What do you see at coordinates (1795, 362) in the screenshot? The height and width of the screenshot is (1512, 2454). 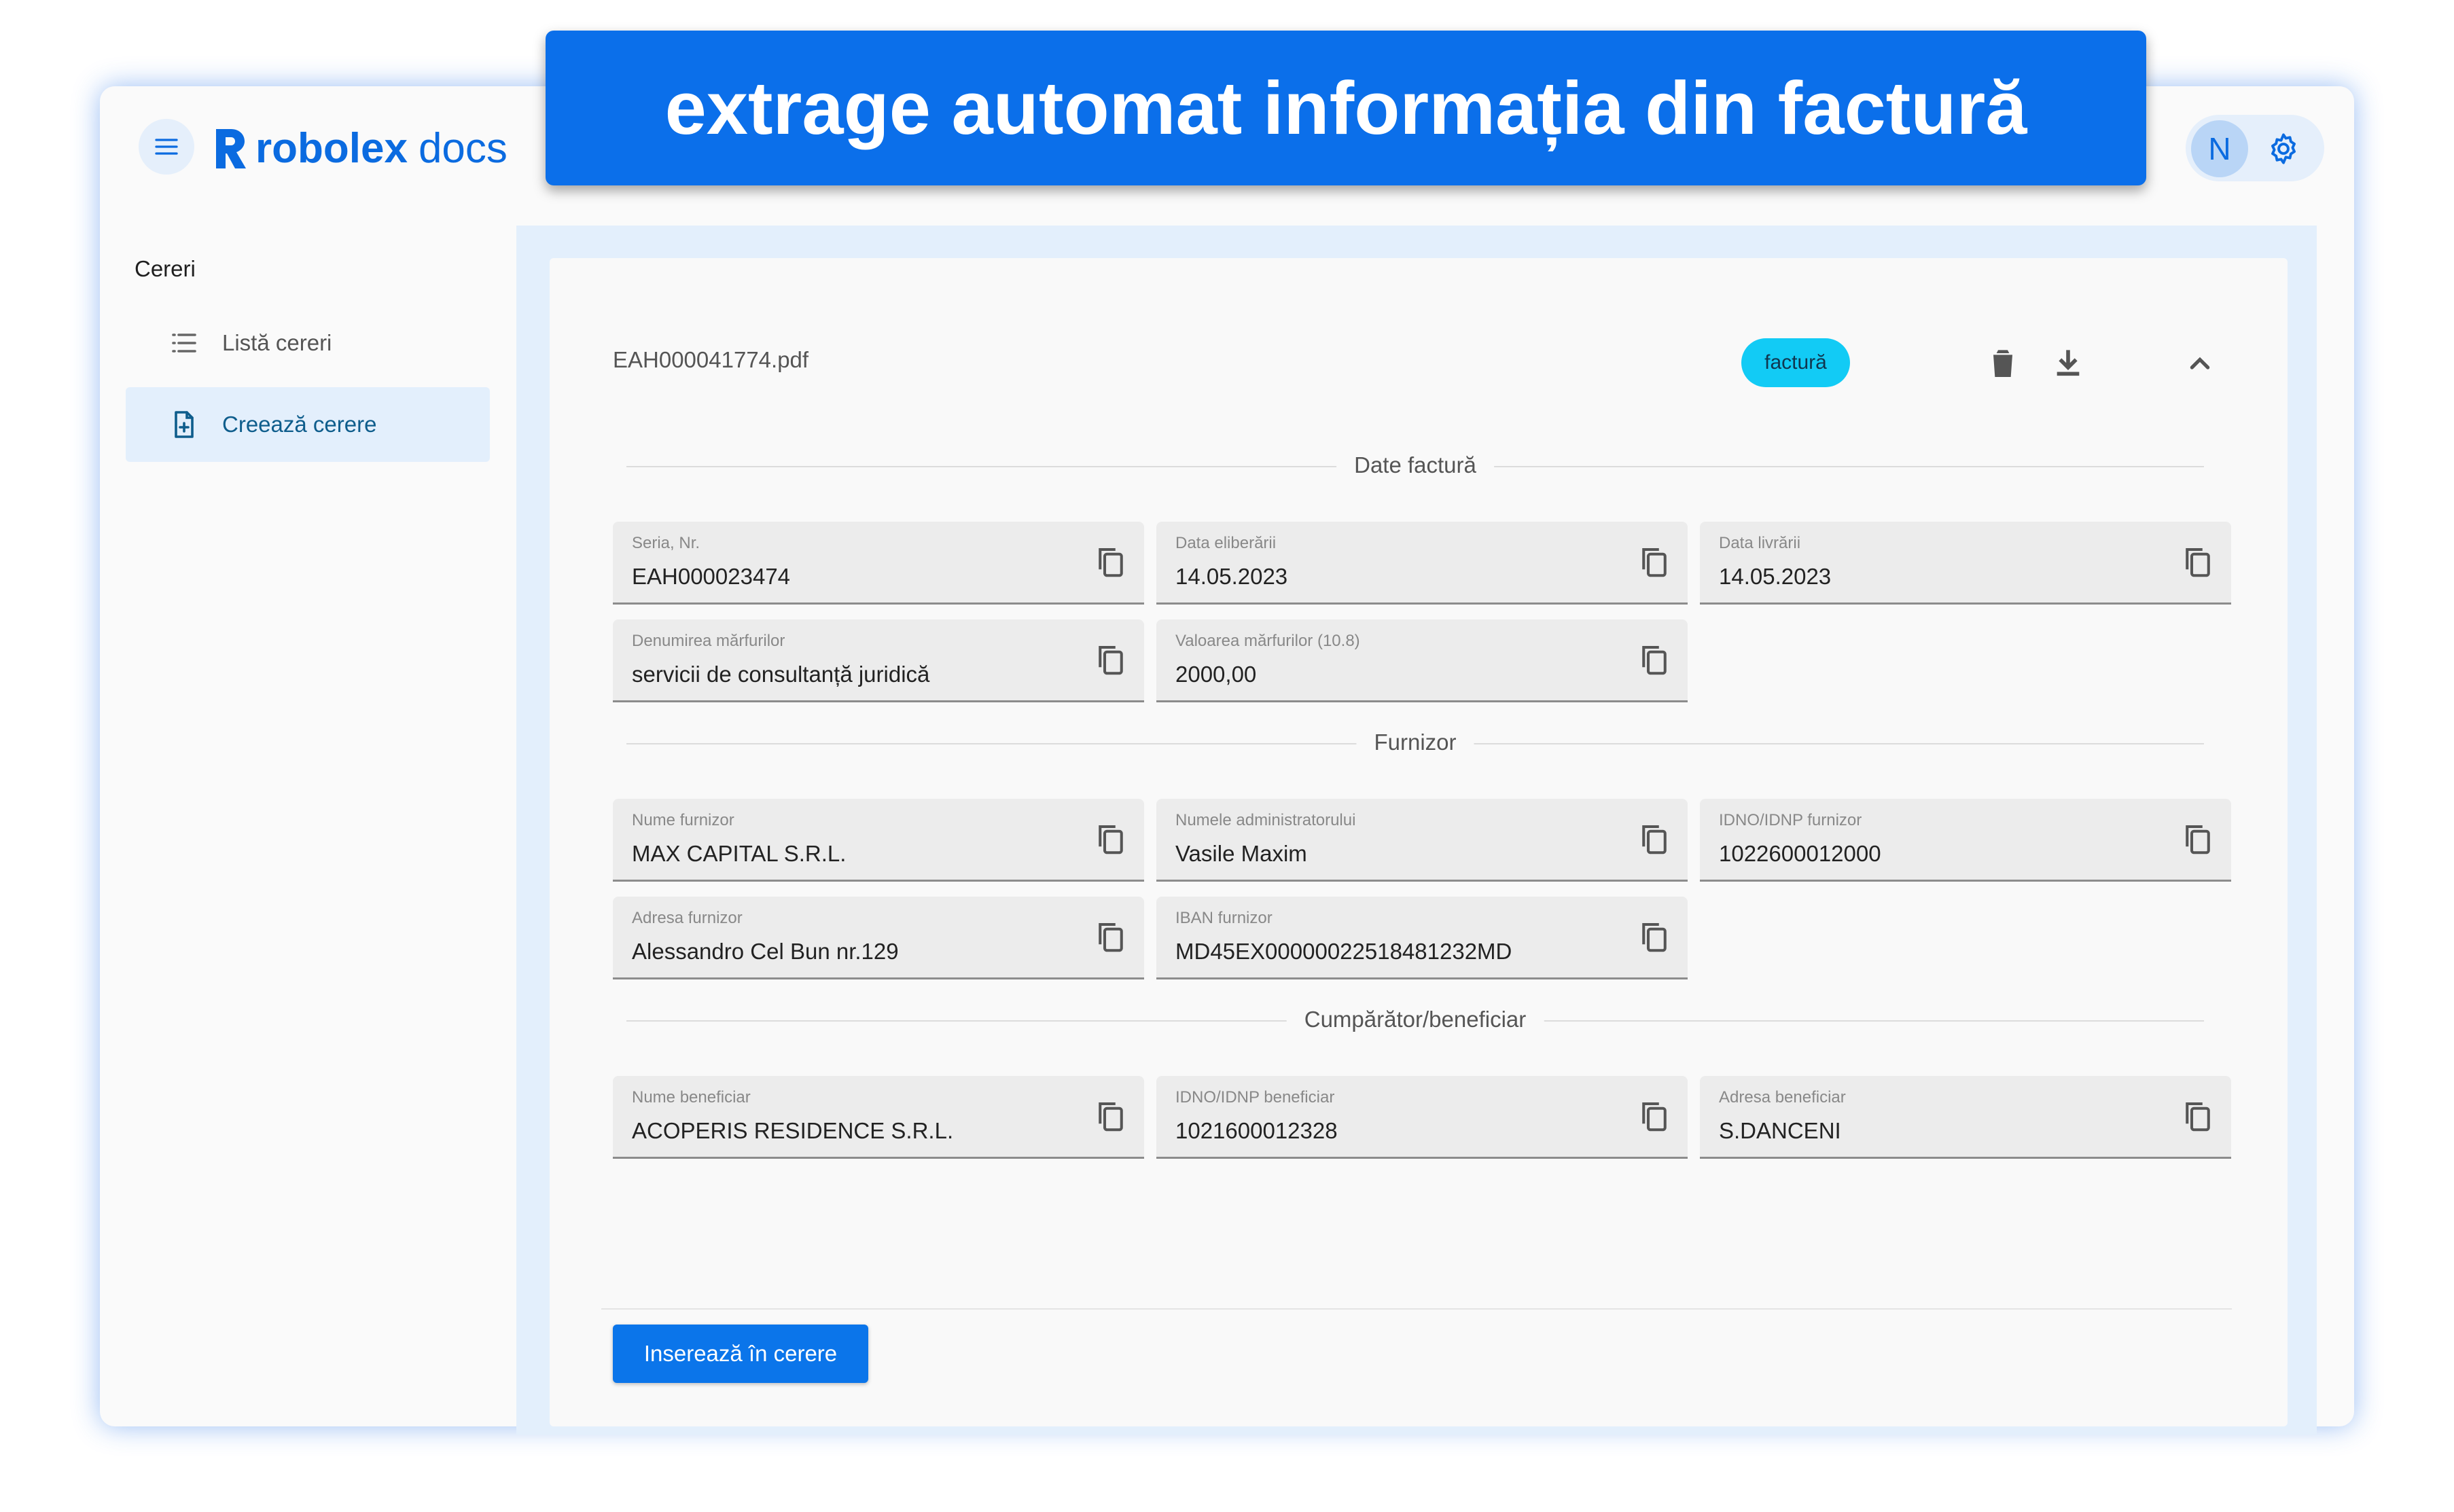 I see `document-type-chip: factură` at bounding box center [1795, 362].